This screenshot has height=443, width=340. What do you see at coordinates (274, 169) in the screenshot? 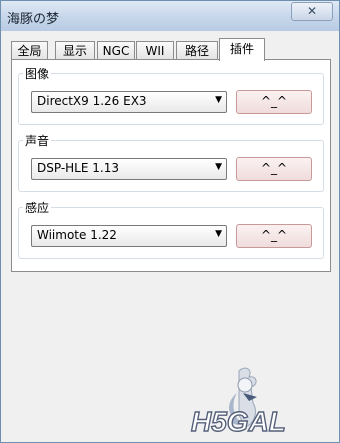
I see `audio-config-button: ^_^` at bounding box center [274, 169].